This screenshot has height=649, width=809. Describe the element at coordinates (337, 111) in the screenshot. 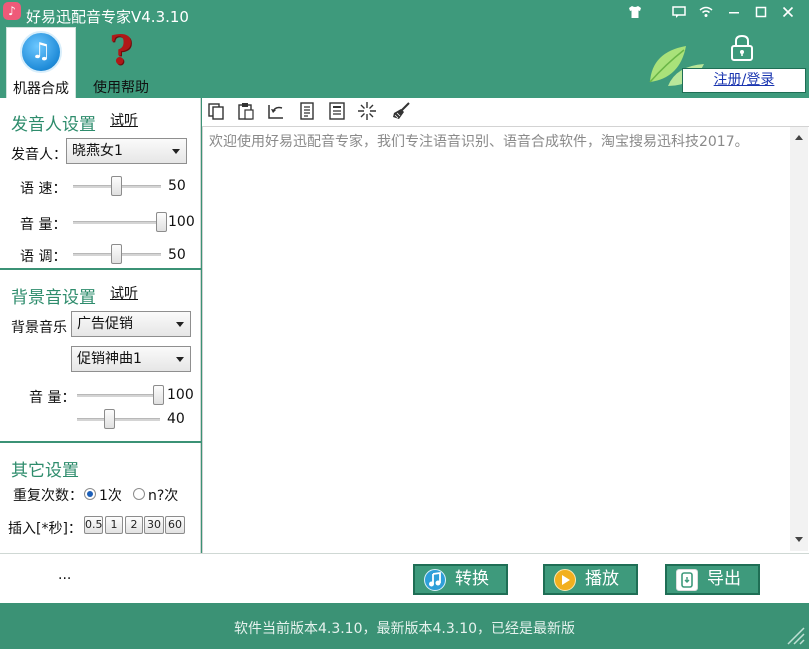

I see `list-icon` at that location.